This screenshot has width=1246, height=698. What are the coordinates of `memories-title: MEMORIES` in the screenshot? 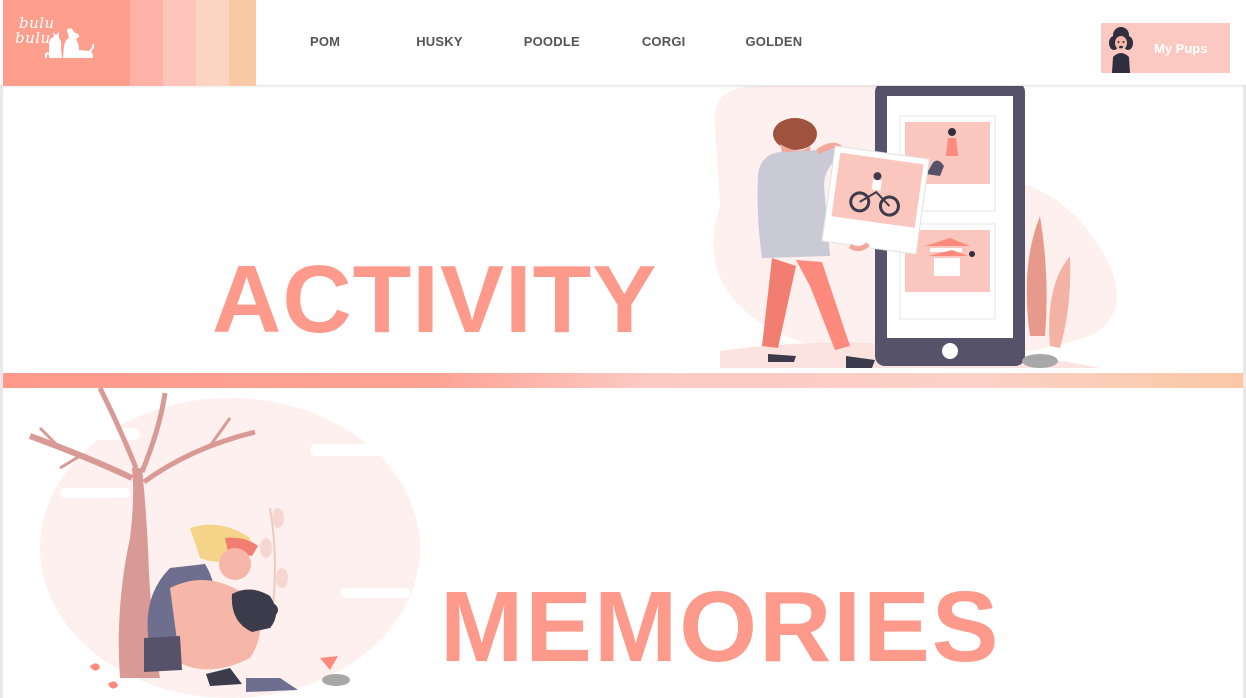 It's located at (720, 627).